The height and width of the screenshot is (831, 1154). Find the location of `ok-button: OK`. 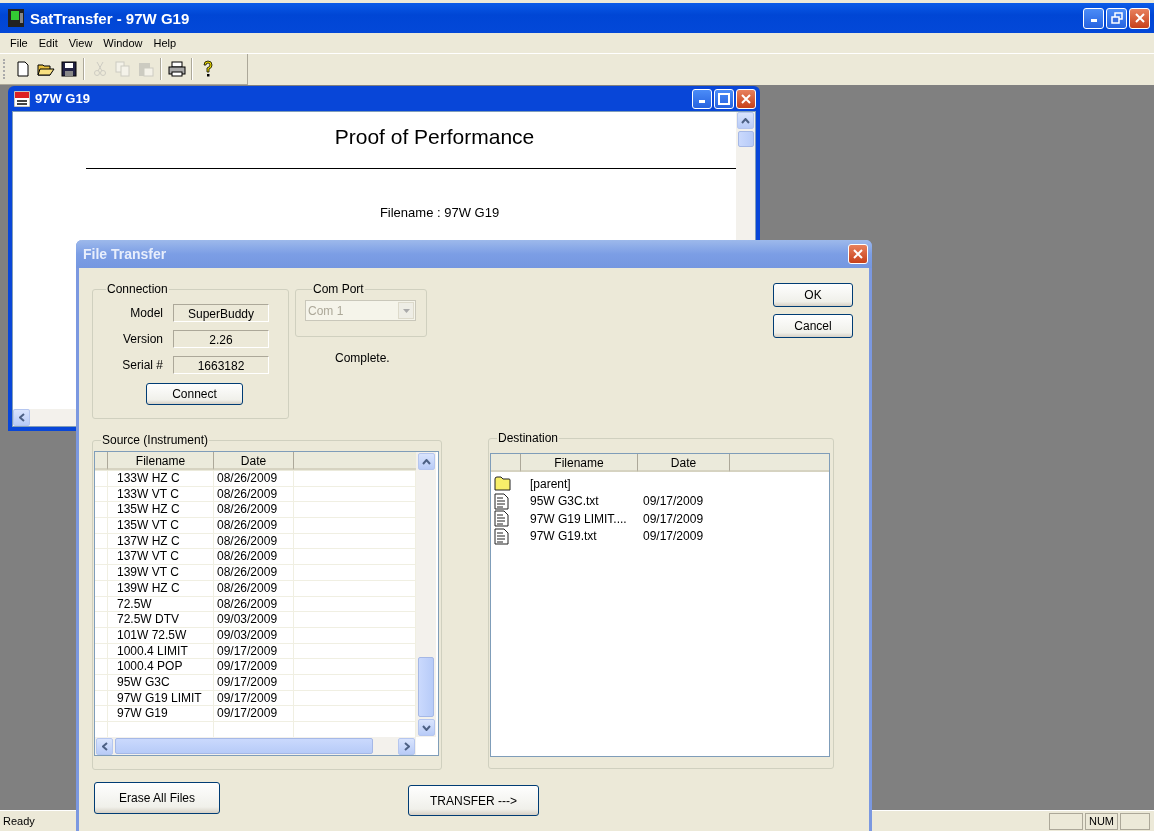

ok-button: OK is located at coordinates (813, 295).